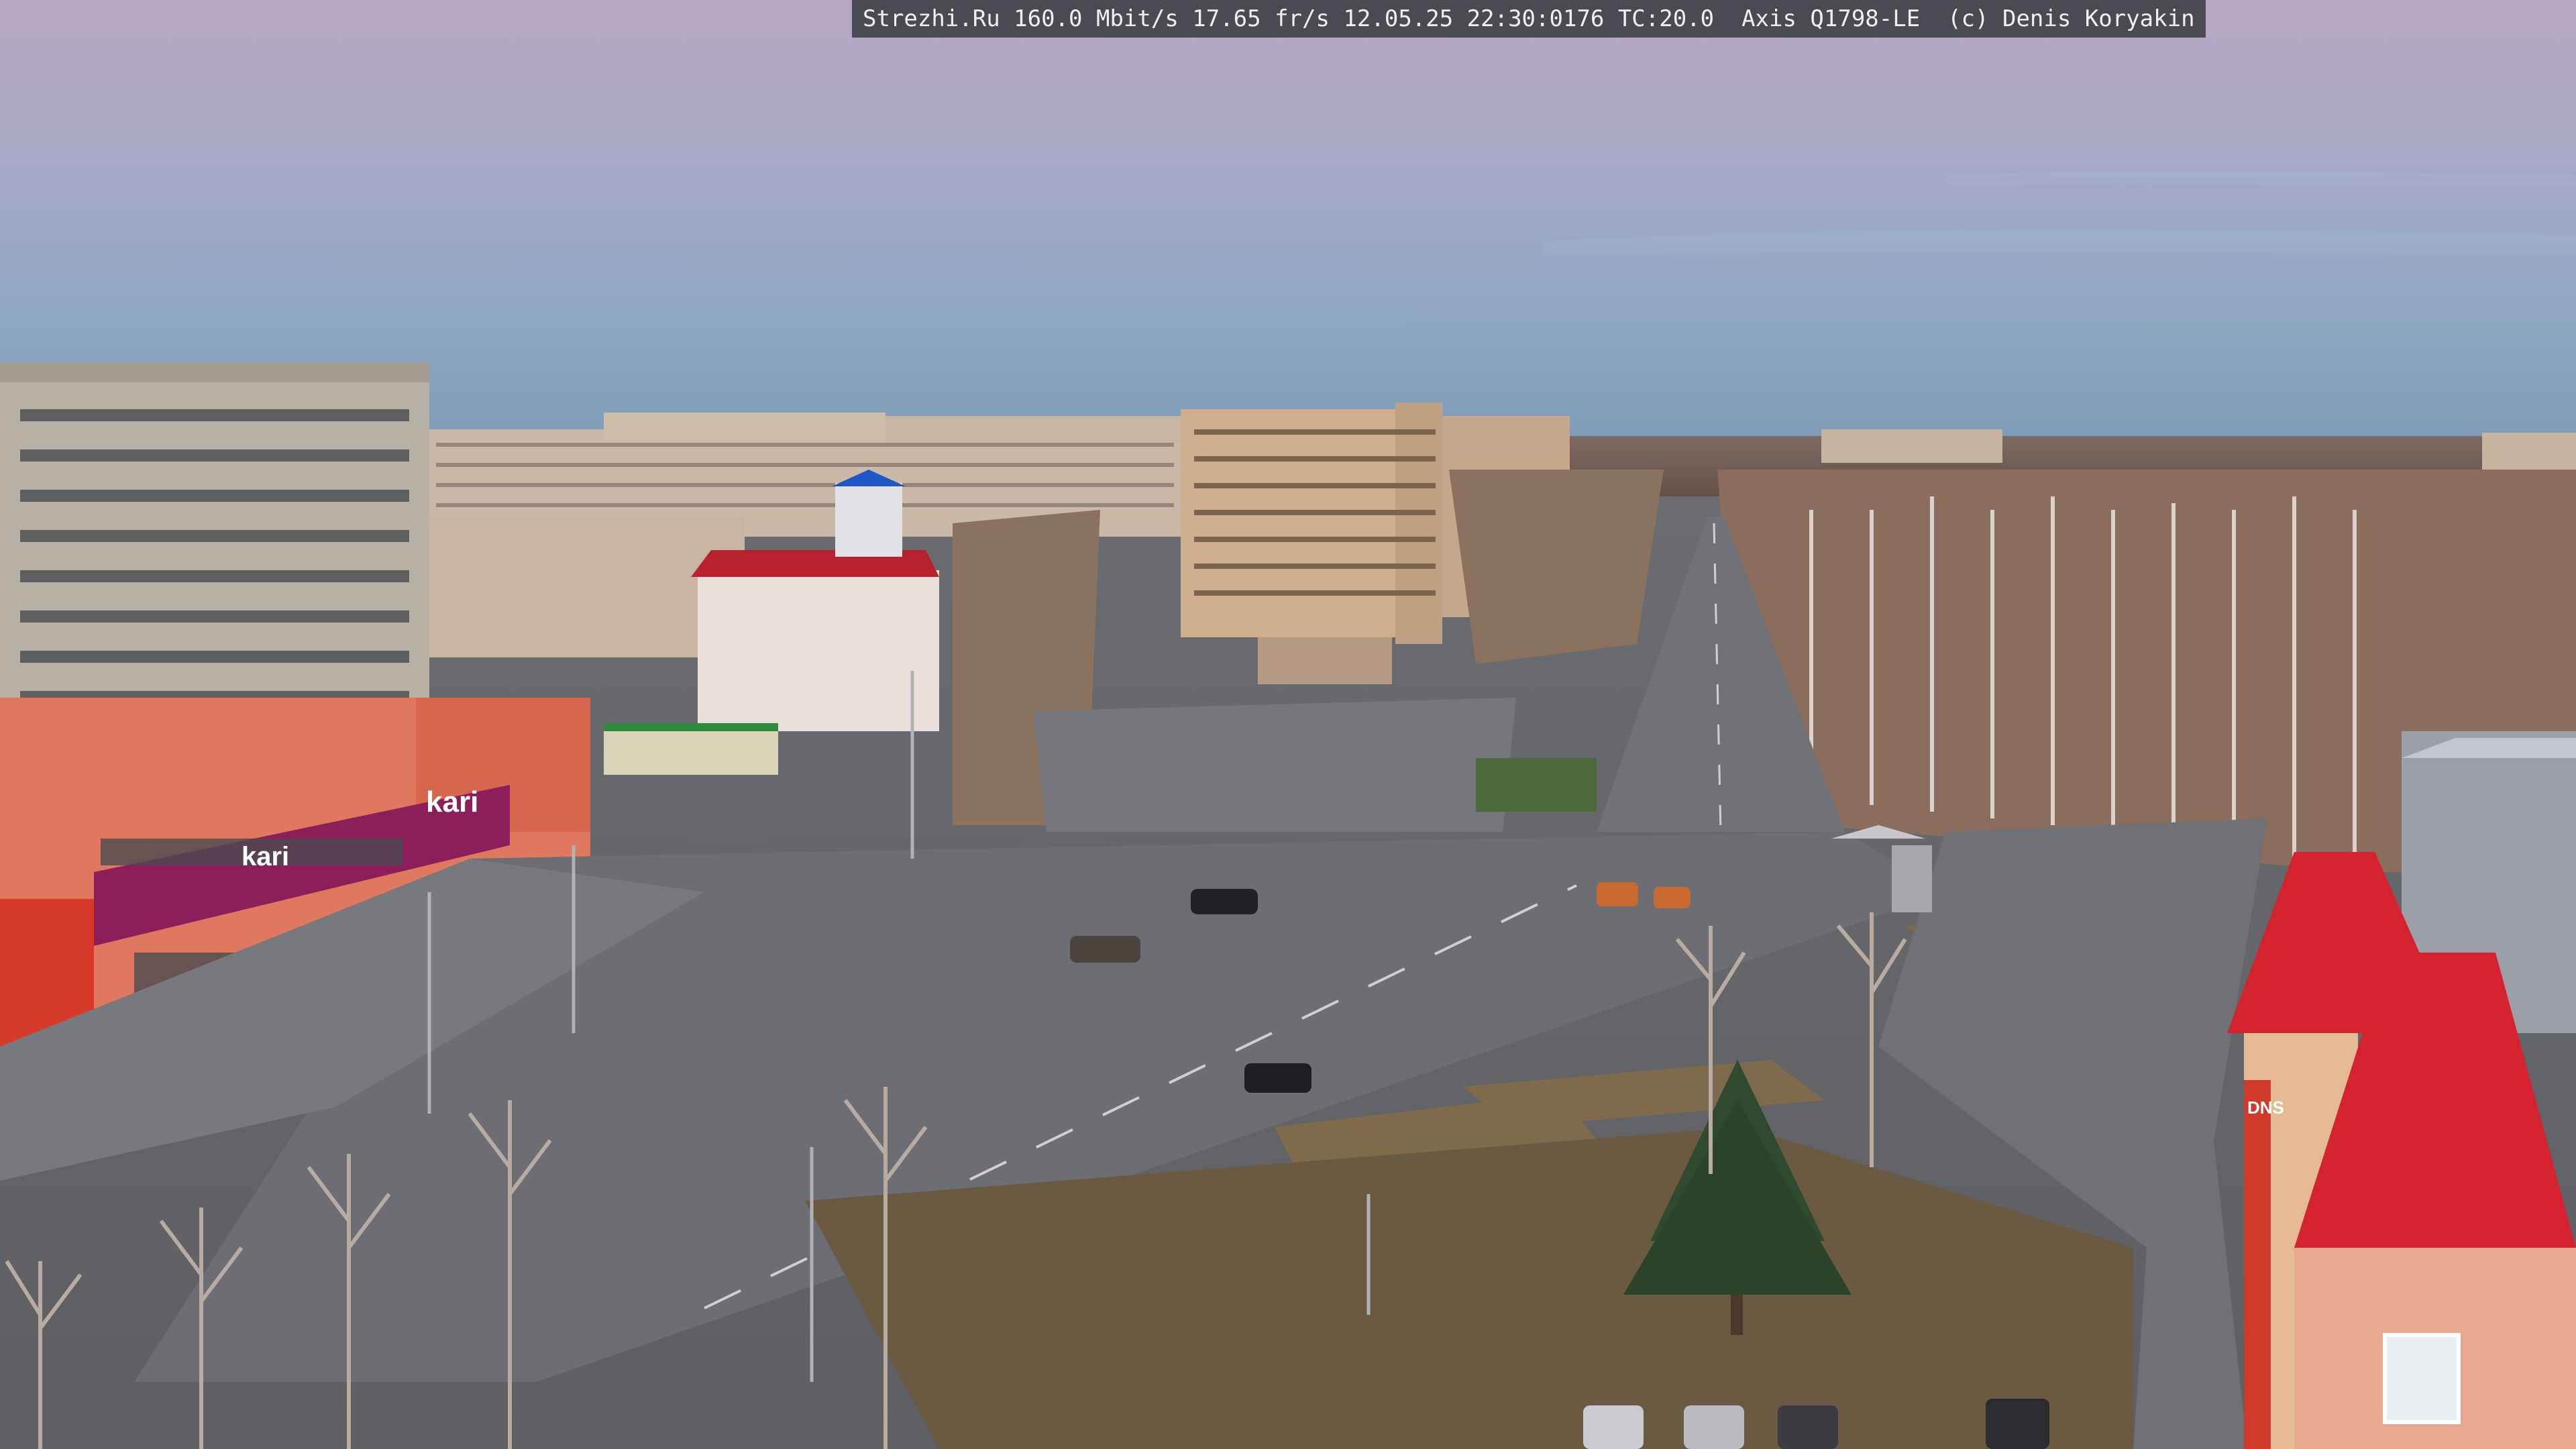 This screenshot has height=1449, width=2576. What do you see at coordinates (1274, 765) in the screenshot?
I see `central-plaza` at bounding box center [1274, 765].